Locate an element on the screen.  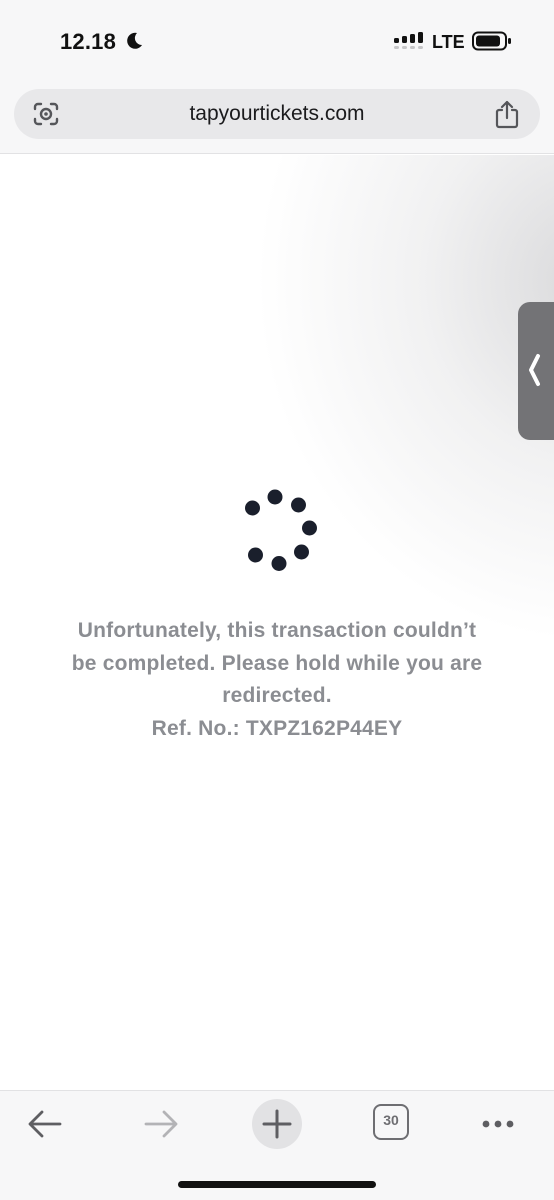
reference-number: Ref. No.: TXPZ162P44EY is located at coordinates (277, 728).